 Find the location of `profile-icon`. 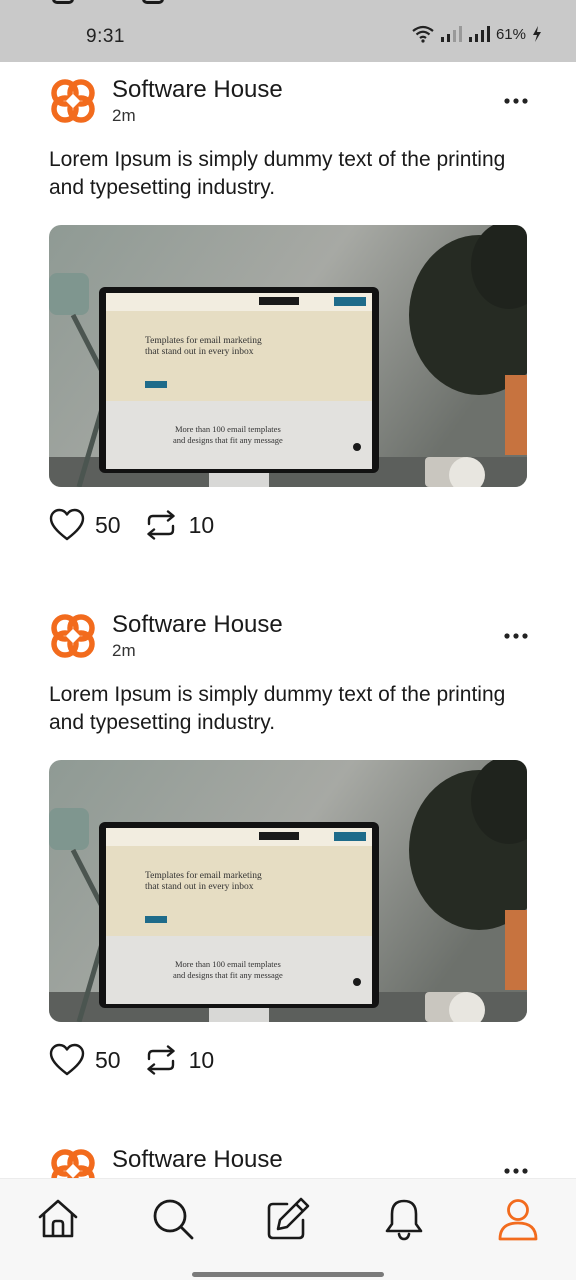

profile-icon is located at coordinates (518, 1220).